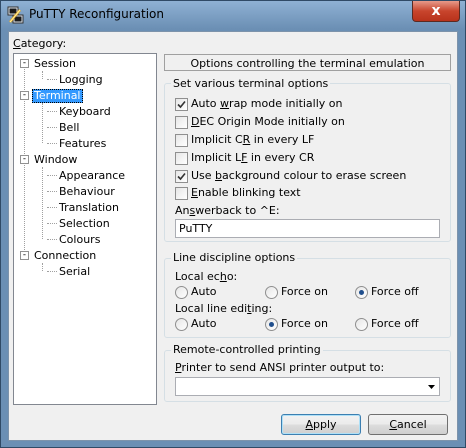 The width and height of the screenshot is (466, 448). I want to click on local-line-editing-label: Local line editing:, so click(224, 308).